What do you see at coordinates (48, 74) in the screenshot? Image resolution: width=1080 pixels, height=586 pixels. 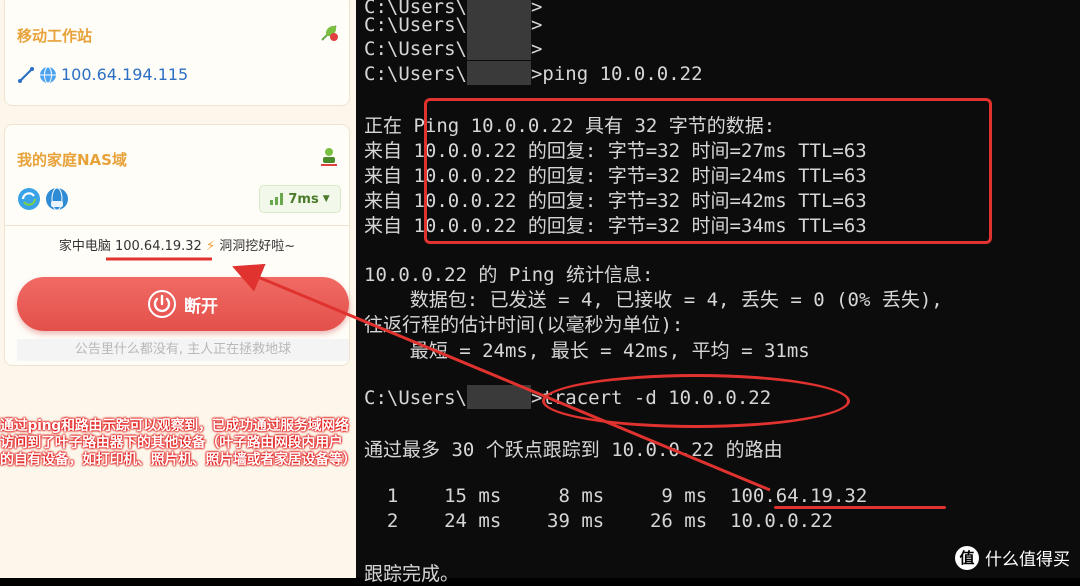 I see `globe-icon` at bounding box center [48, 74].